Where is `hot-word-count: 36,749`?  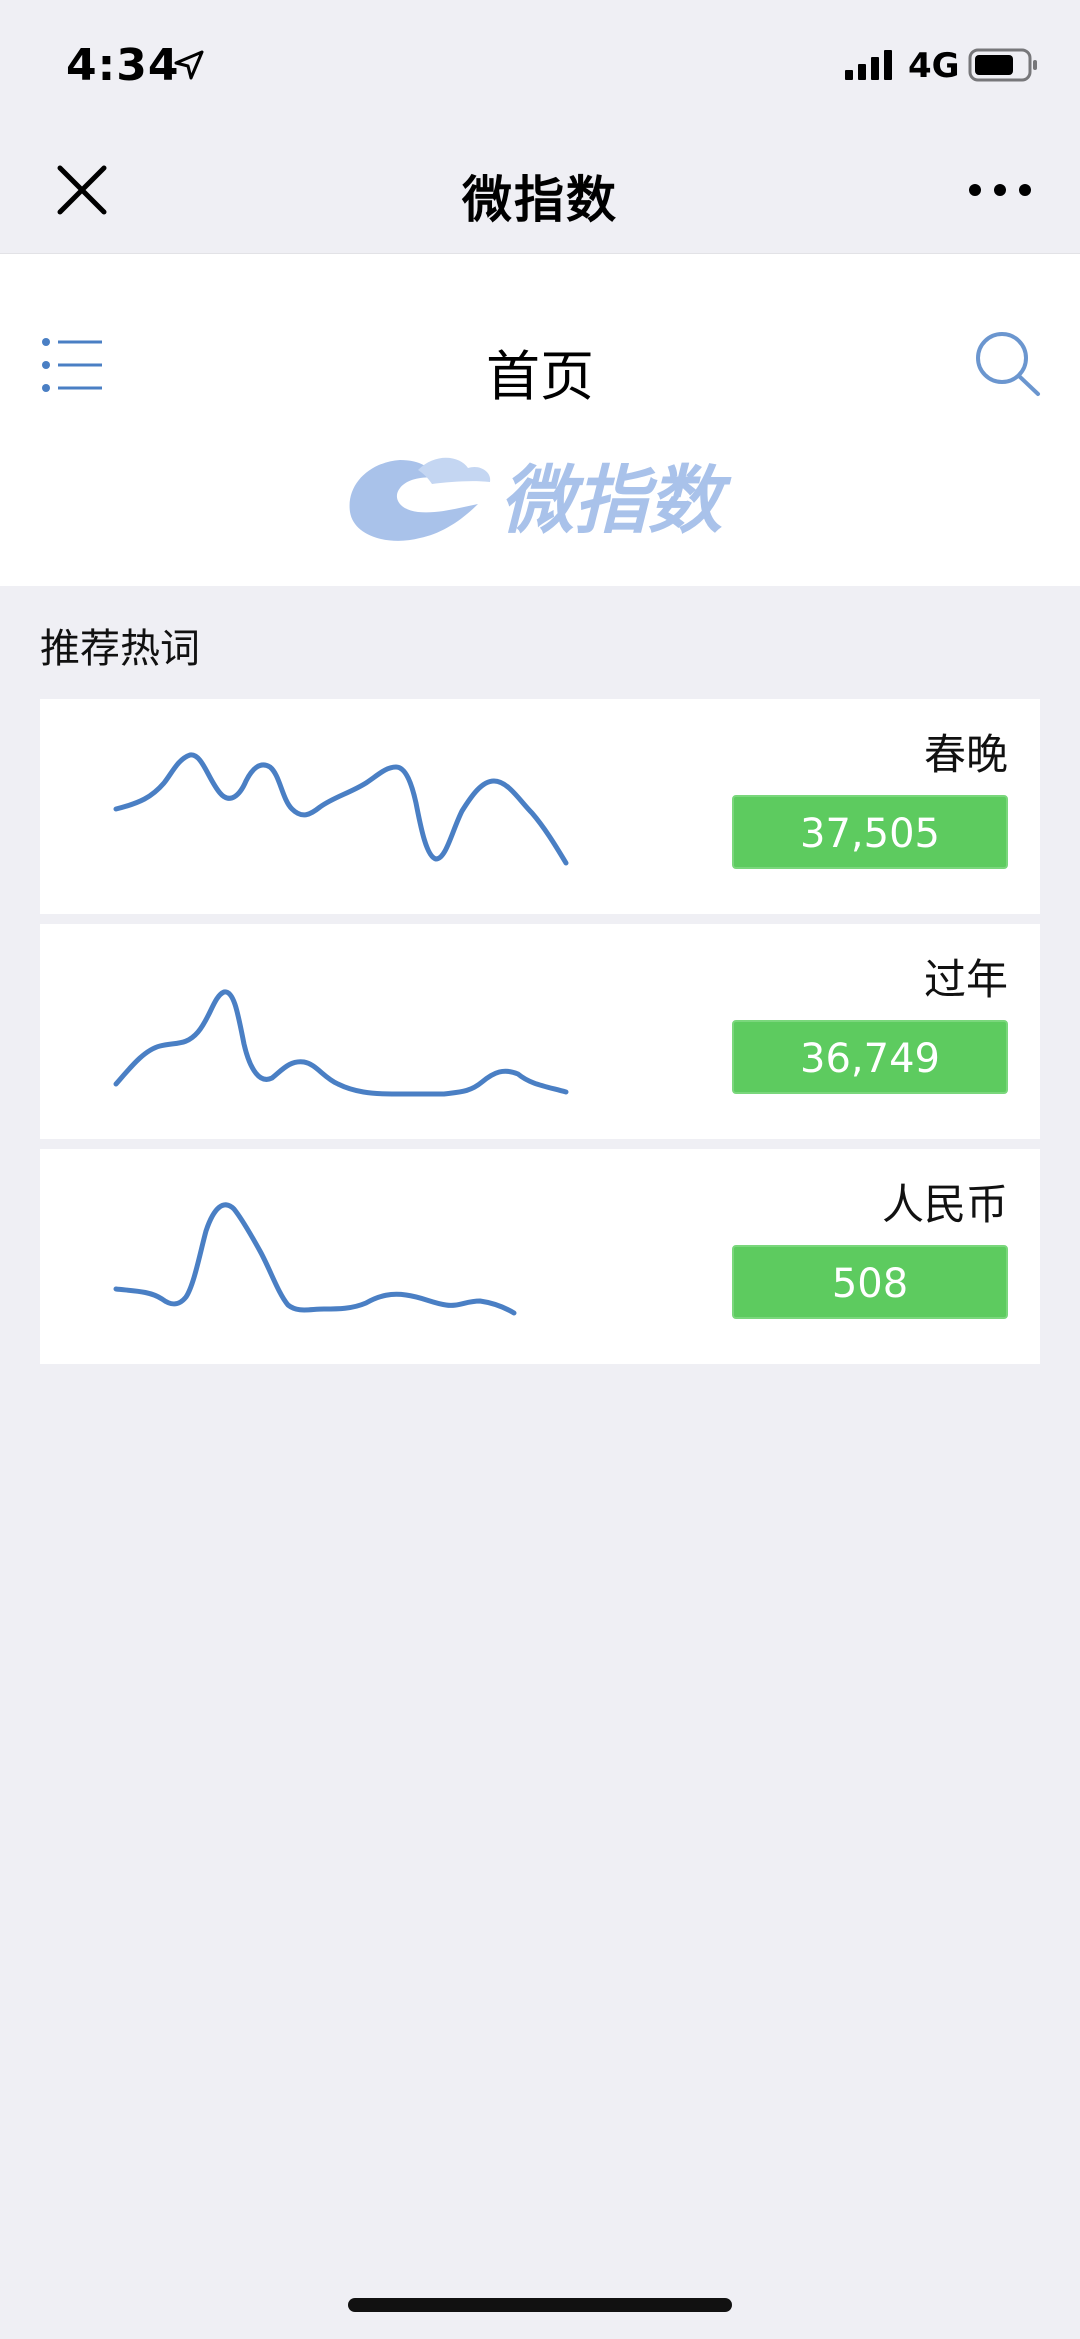 hot-word-count: 36,749 is located at coordinates (870, 1057).